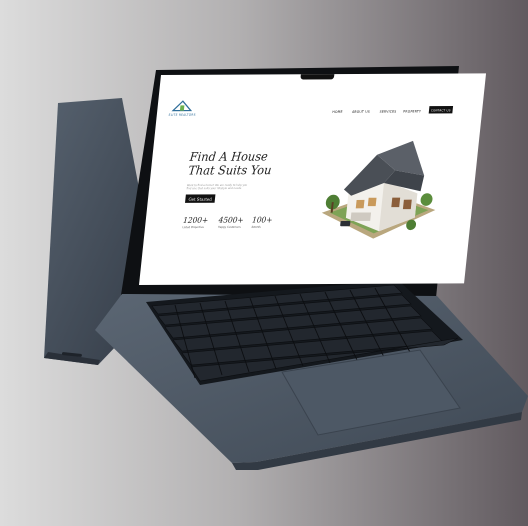 This screenshot has height=526, width=528. I want to click on get-started-button: Get Started, so click(200, 198).